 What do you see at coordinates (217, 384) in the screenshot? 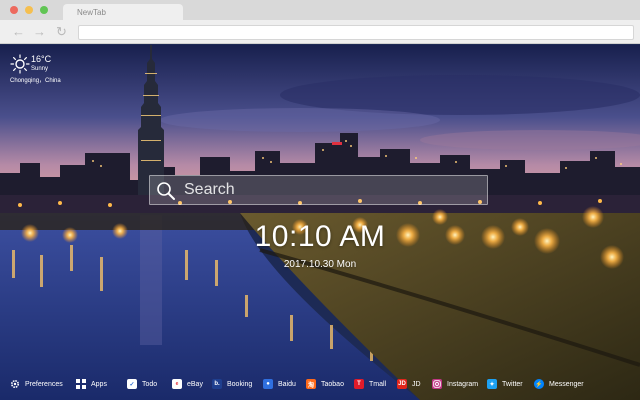
I see `booking-icon: b.` at bounding box center [217, 384].